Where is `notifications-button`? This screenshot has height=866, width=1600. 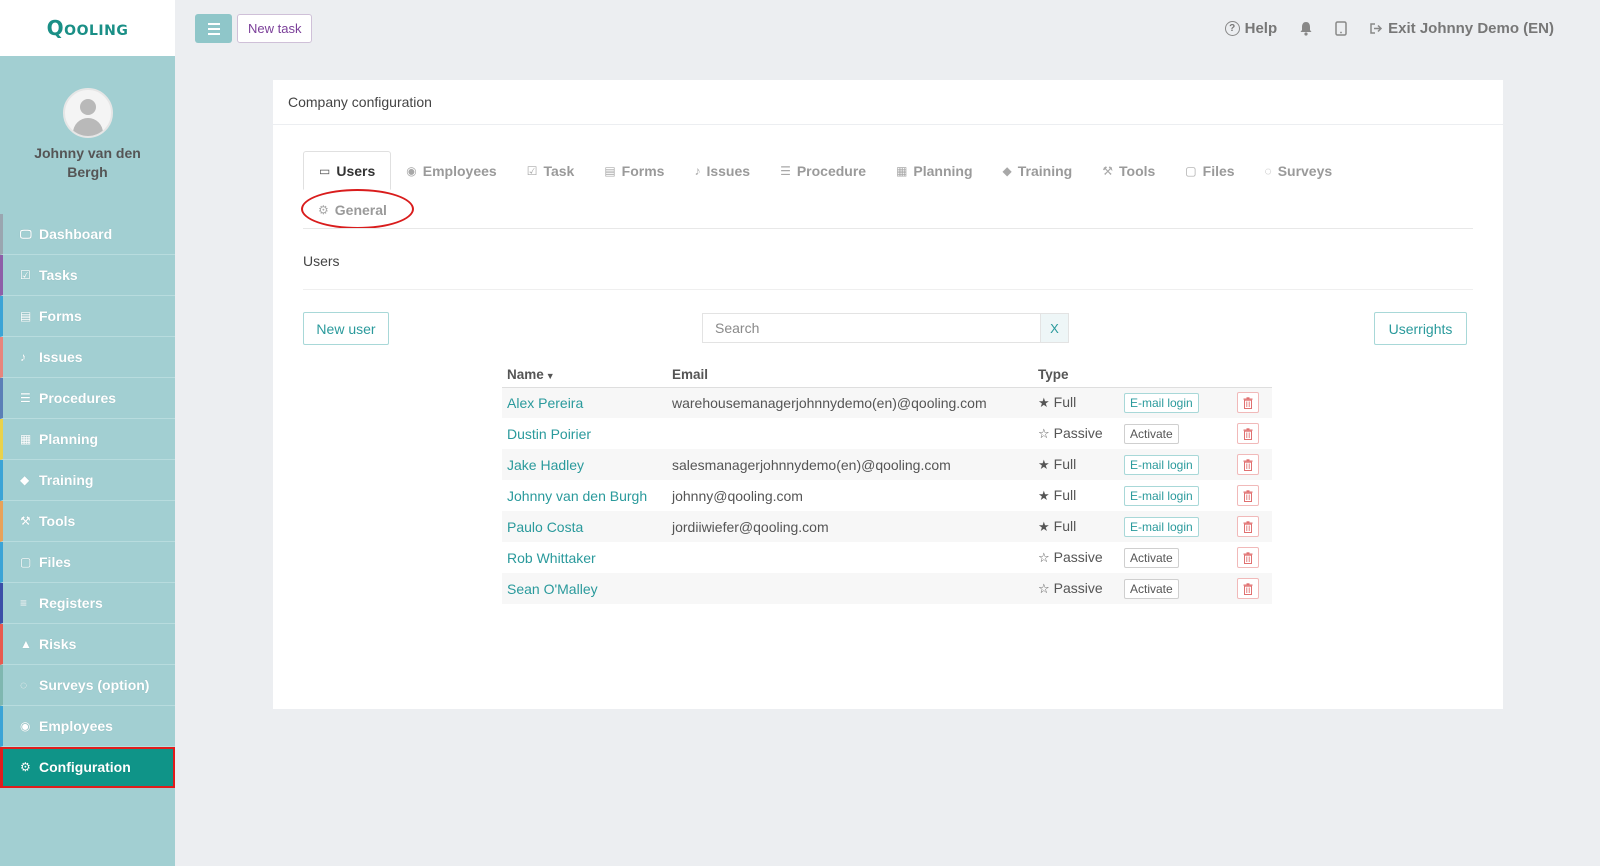 notifications-button is located at coordinates (1306, 28).